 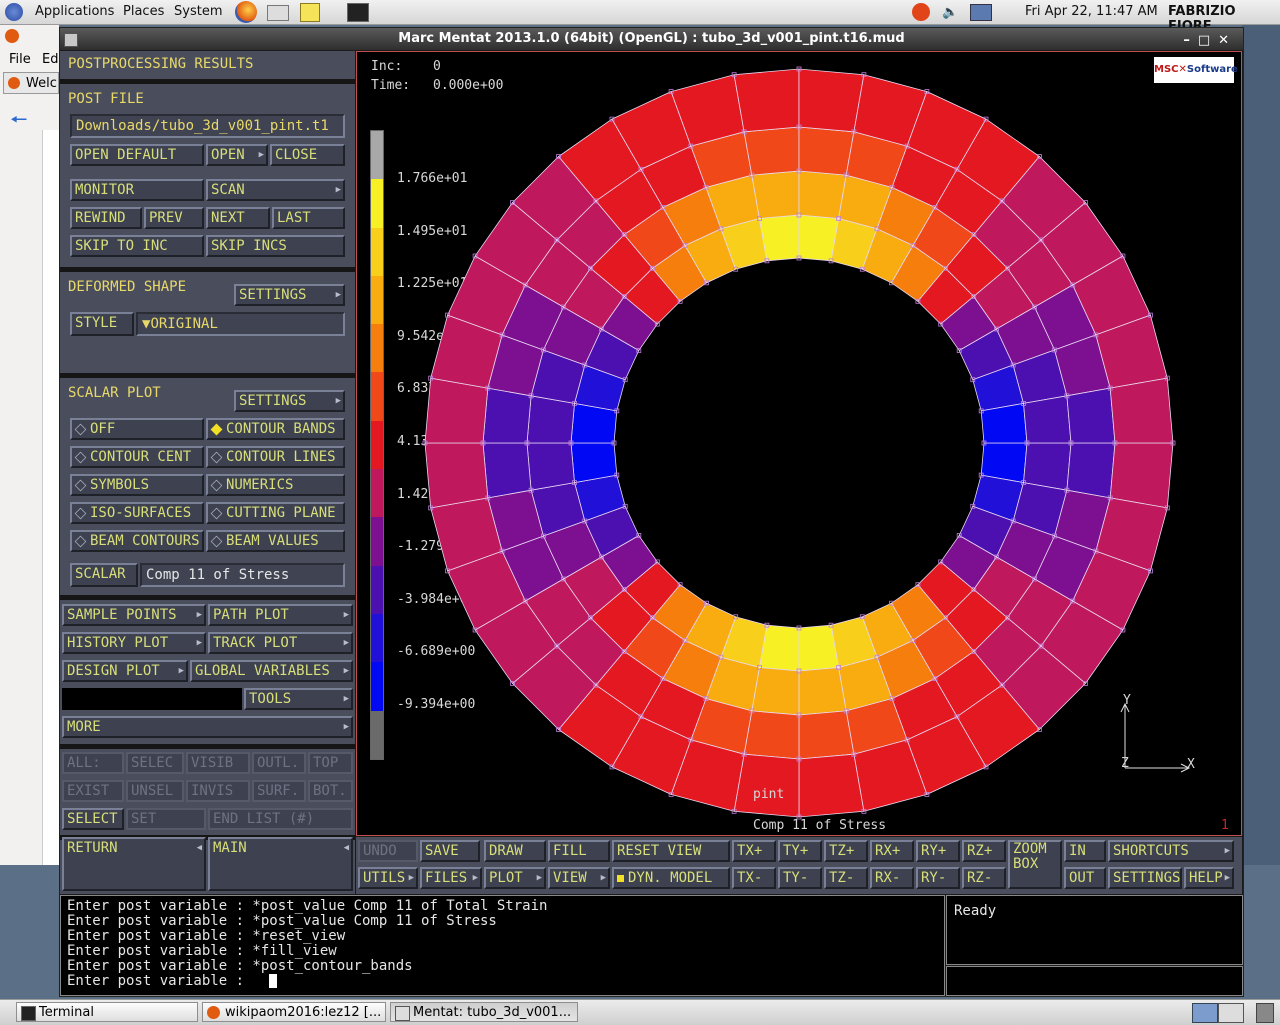 What do you see at coordinates (984, 851) in the screenshot?
I see `rz-plus-button: RZ+` at bounding box center [984, 851].